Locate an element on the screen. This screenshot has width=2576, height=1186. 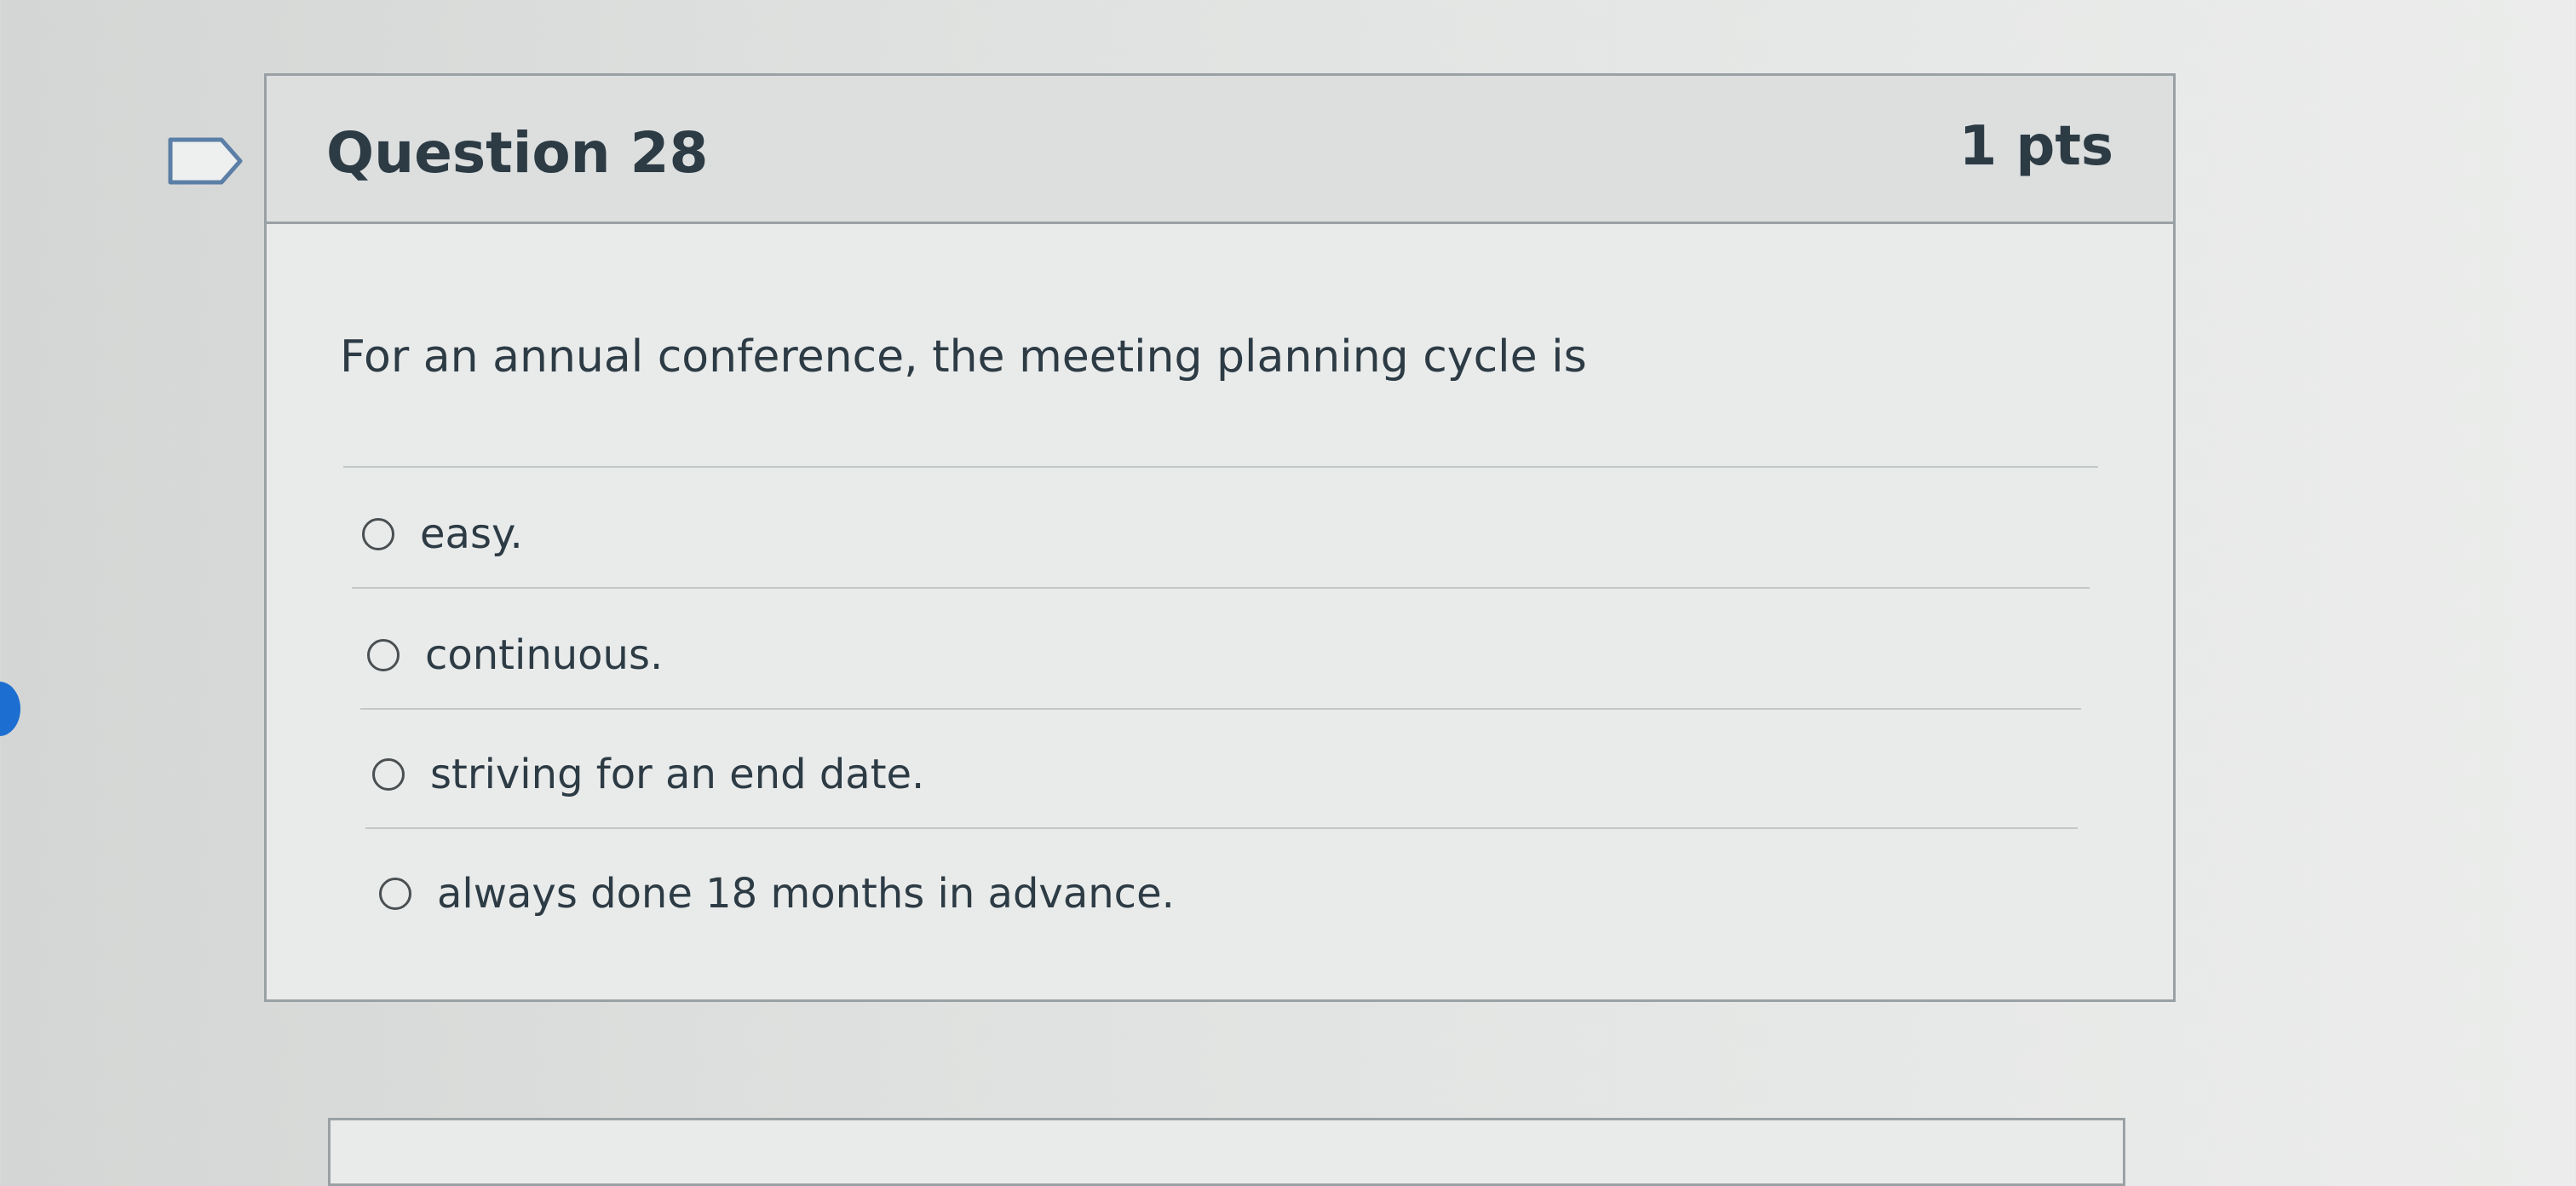
answer-option: always done 18 months in advance. is located at coordinates (777, 894).